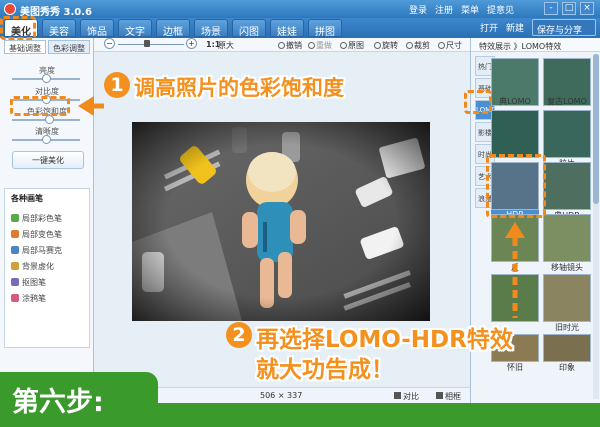 This screenshot has height=427, width=600. I want to click on callout-1-text: 调高照片的色彩饱和度, so click(239, 88).